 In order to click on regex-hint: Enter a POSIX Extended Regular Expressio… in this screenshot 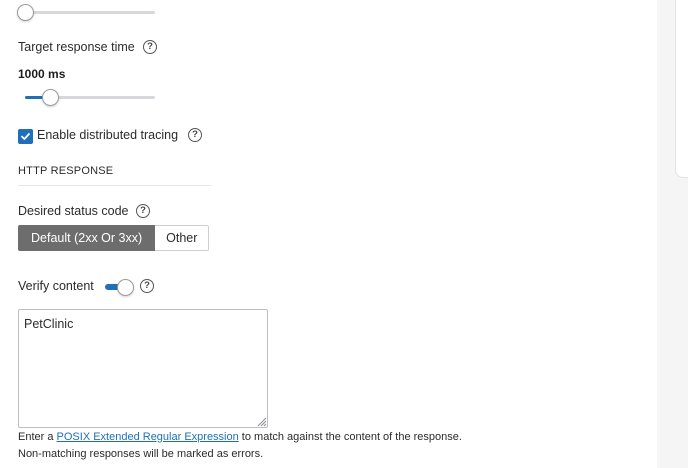, I will do `click(240, 437)`.